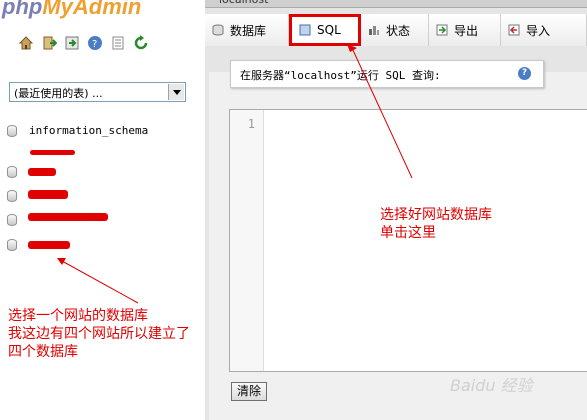  I want to click on watermark: Baidu 经验, so click(491, 385).